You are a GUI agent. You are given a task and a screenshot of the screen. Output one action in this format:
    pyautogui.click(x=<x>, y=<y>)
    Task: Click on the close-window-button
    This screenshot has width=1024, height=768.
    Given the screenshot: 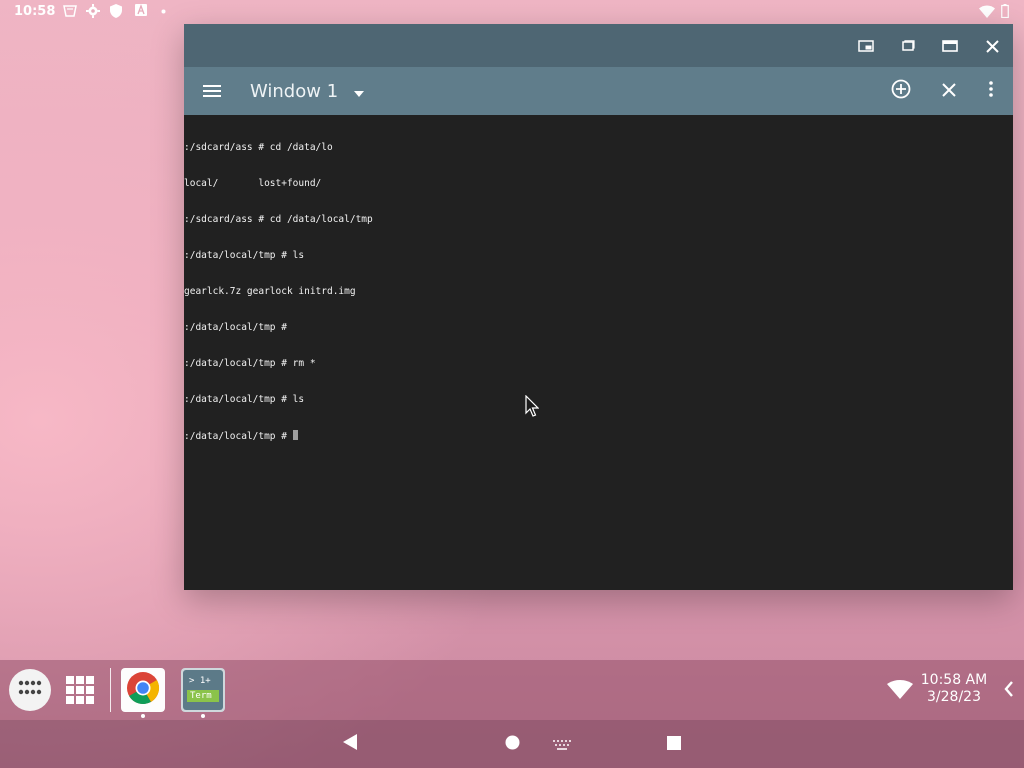 What is the action you would take?
    pyautogui.click(x=949, y=91)
    